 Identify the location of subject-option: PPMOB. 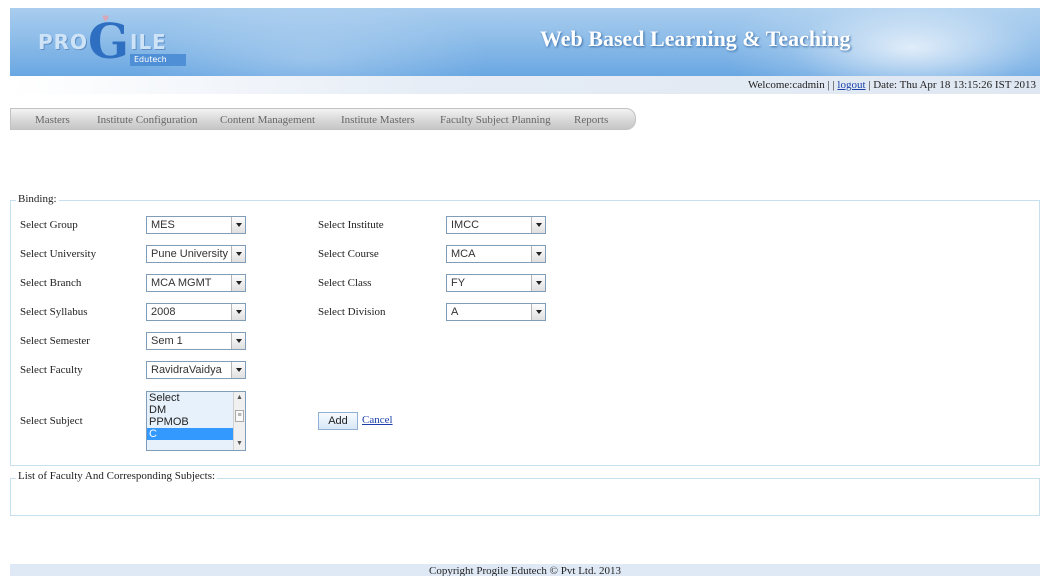
(196, 422).